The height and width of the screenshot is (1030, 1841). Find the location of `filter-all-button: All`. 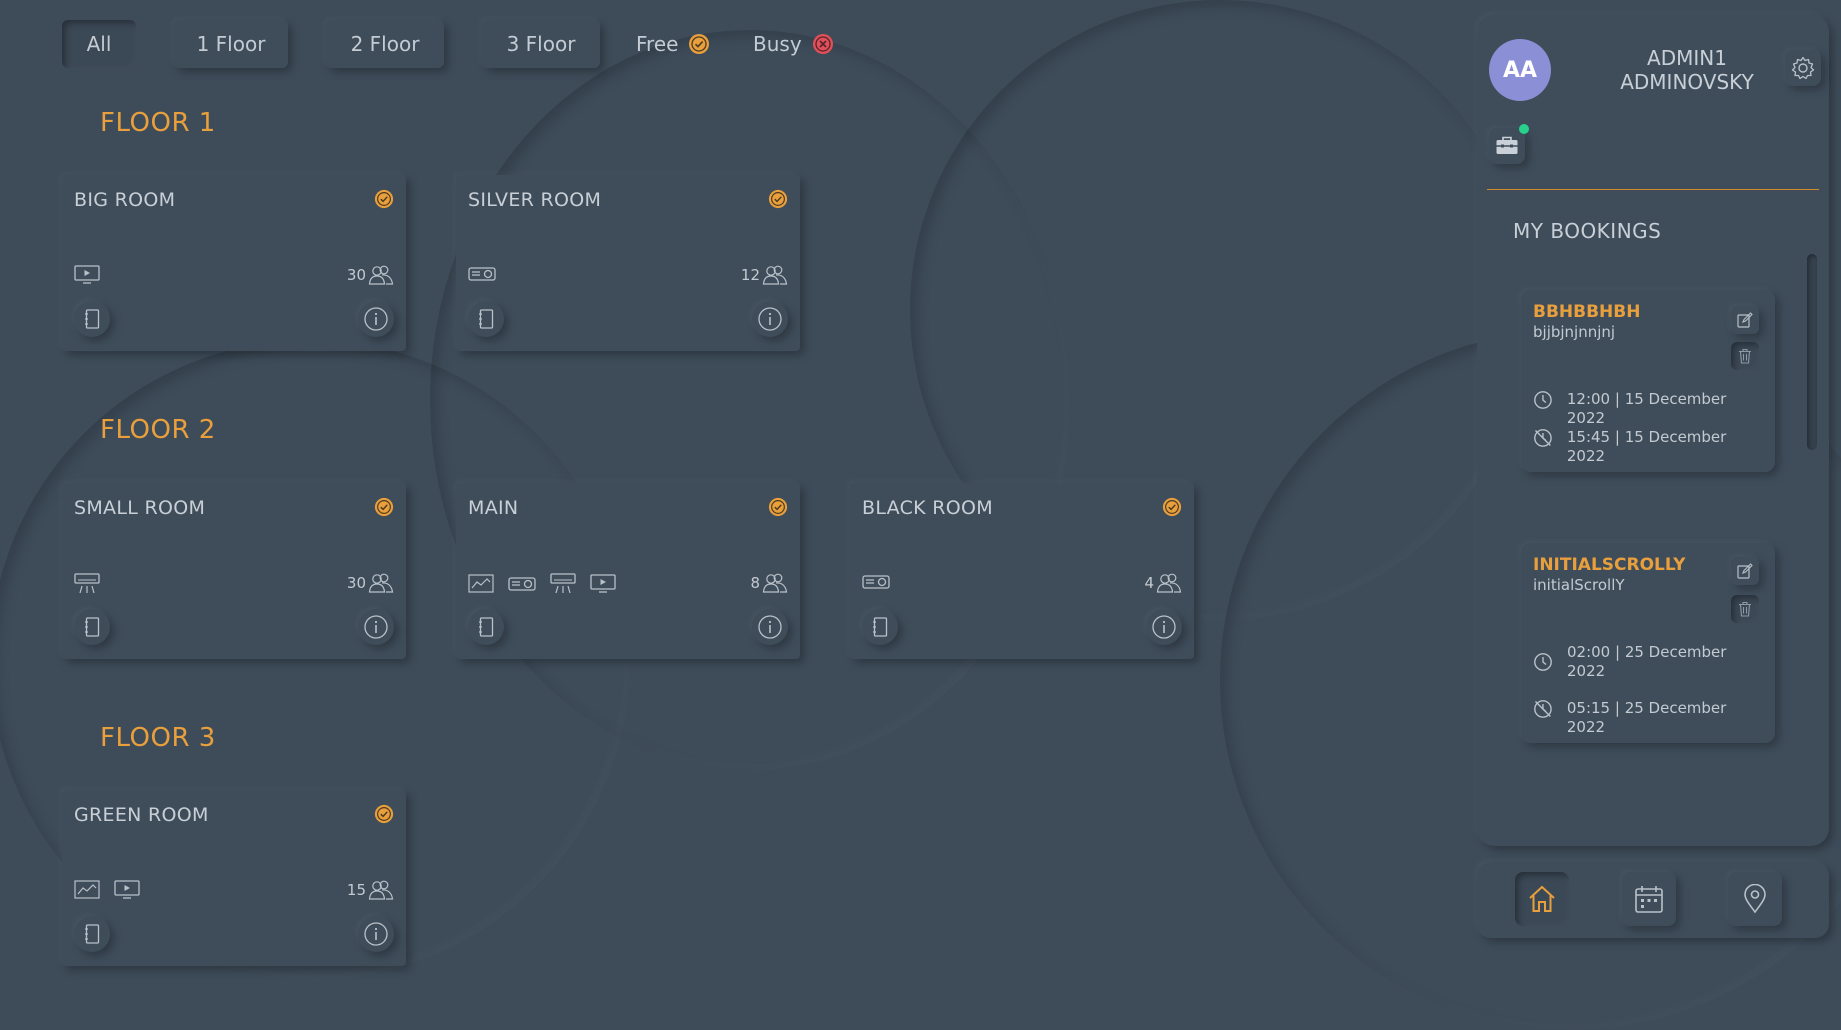

filter-all-button: All is located at coordinates (99, 44).